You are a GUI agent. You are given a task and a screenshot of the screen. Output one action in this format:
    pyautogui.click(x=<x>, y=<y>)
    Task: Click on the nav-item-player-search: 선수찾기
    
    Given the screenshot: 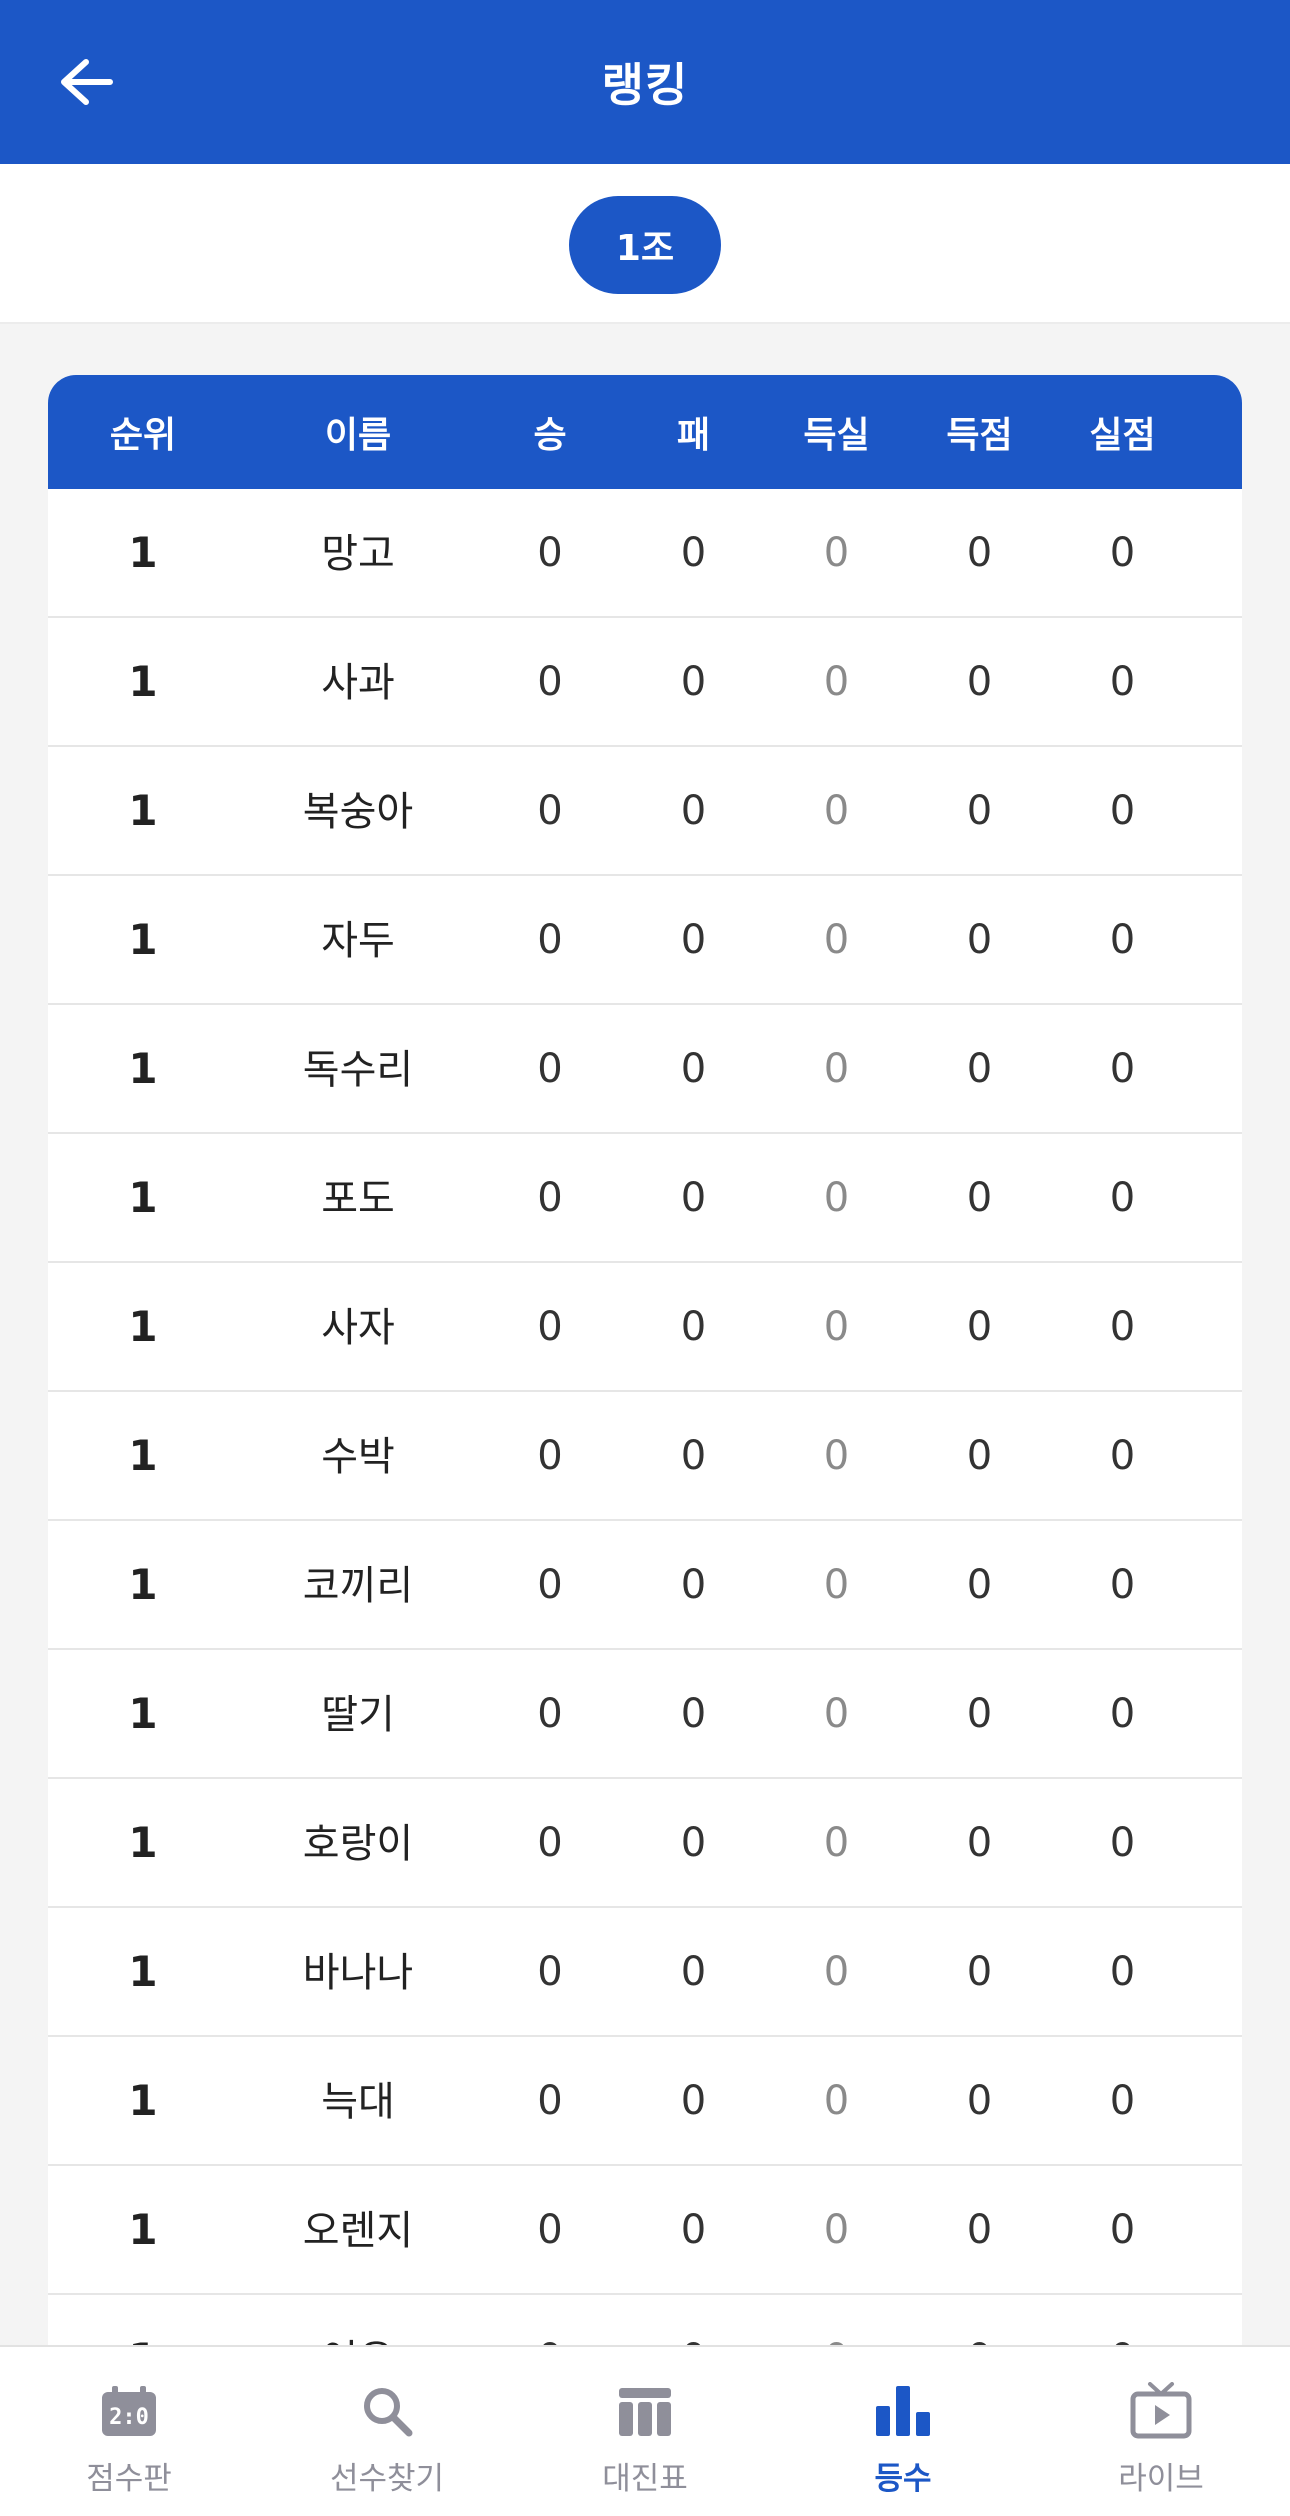 What is the action you would take?
    pyautogui.click(x=387, y=2431)
    